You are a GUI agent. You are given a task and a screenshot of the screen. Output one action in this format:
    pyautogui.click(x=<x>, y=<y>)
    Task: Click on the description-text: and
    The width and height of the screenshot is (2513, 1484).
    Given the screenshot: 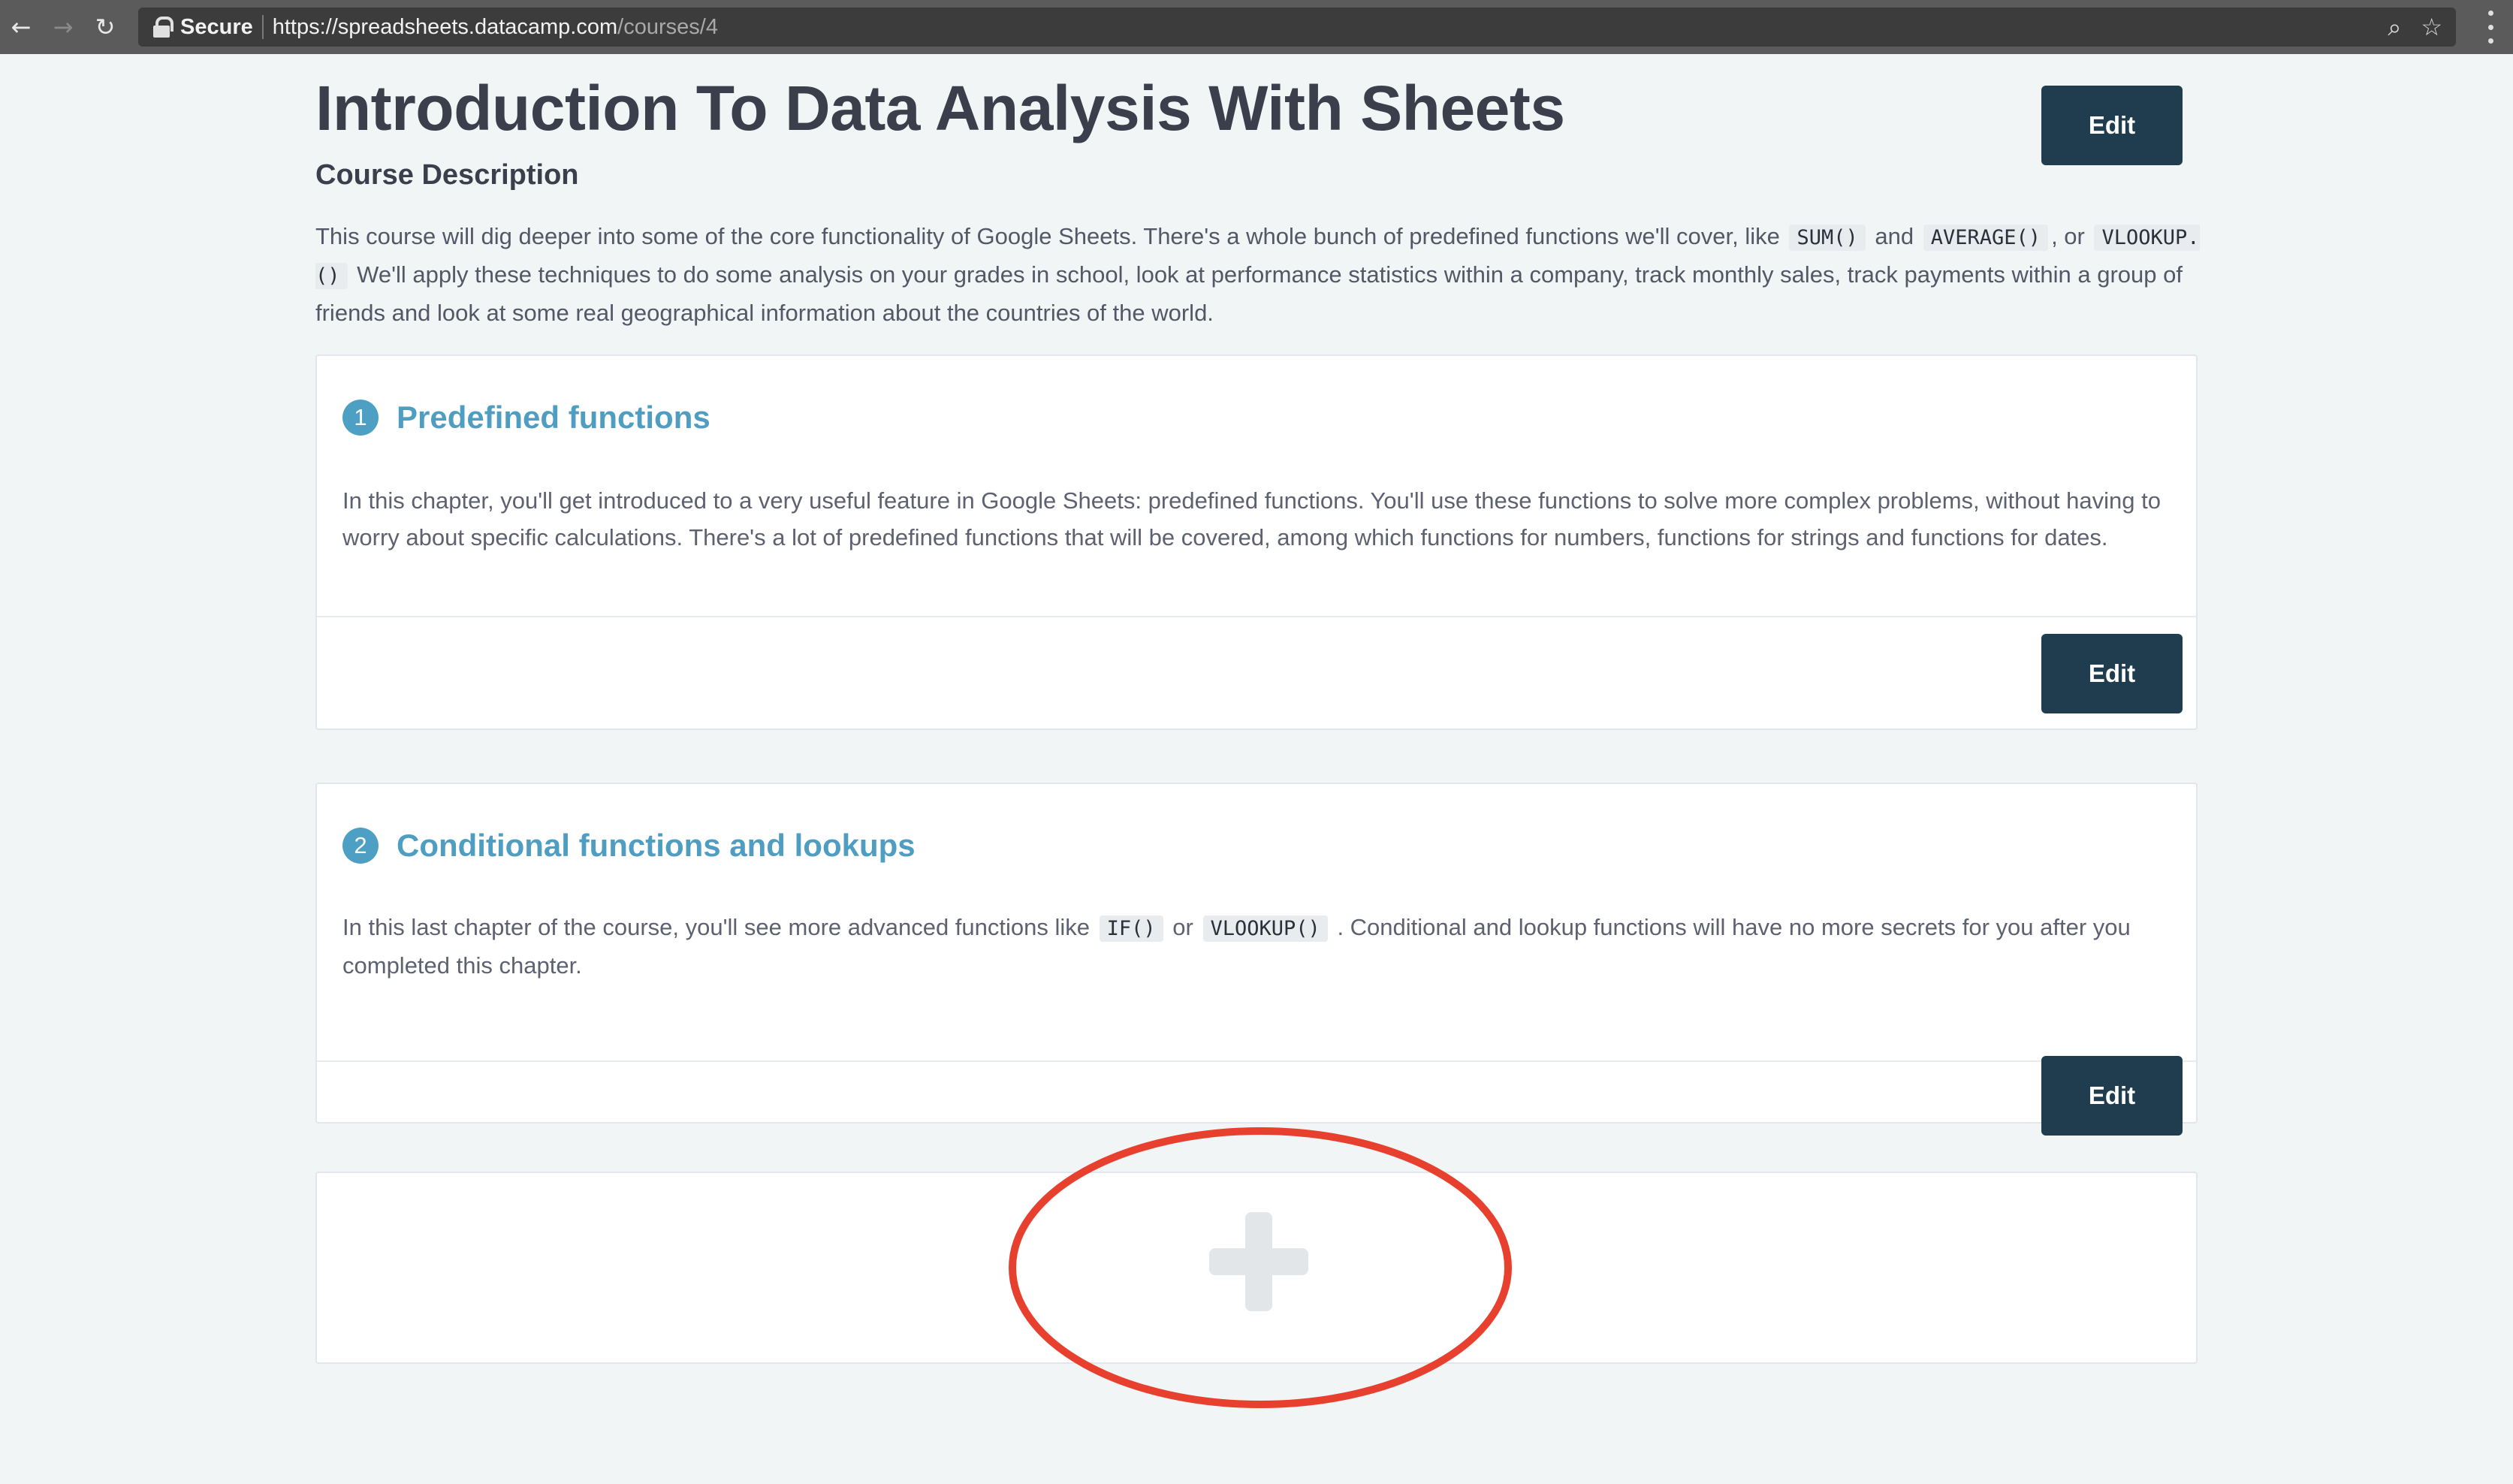 What is the action you would take?
    pyautogui.click(x=1895, y=236)
    